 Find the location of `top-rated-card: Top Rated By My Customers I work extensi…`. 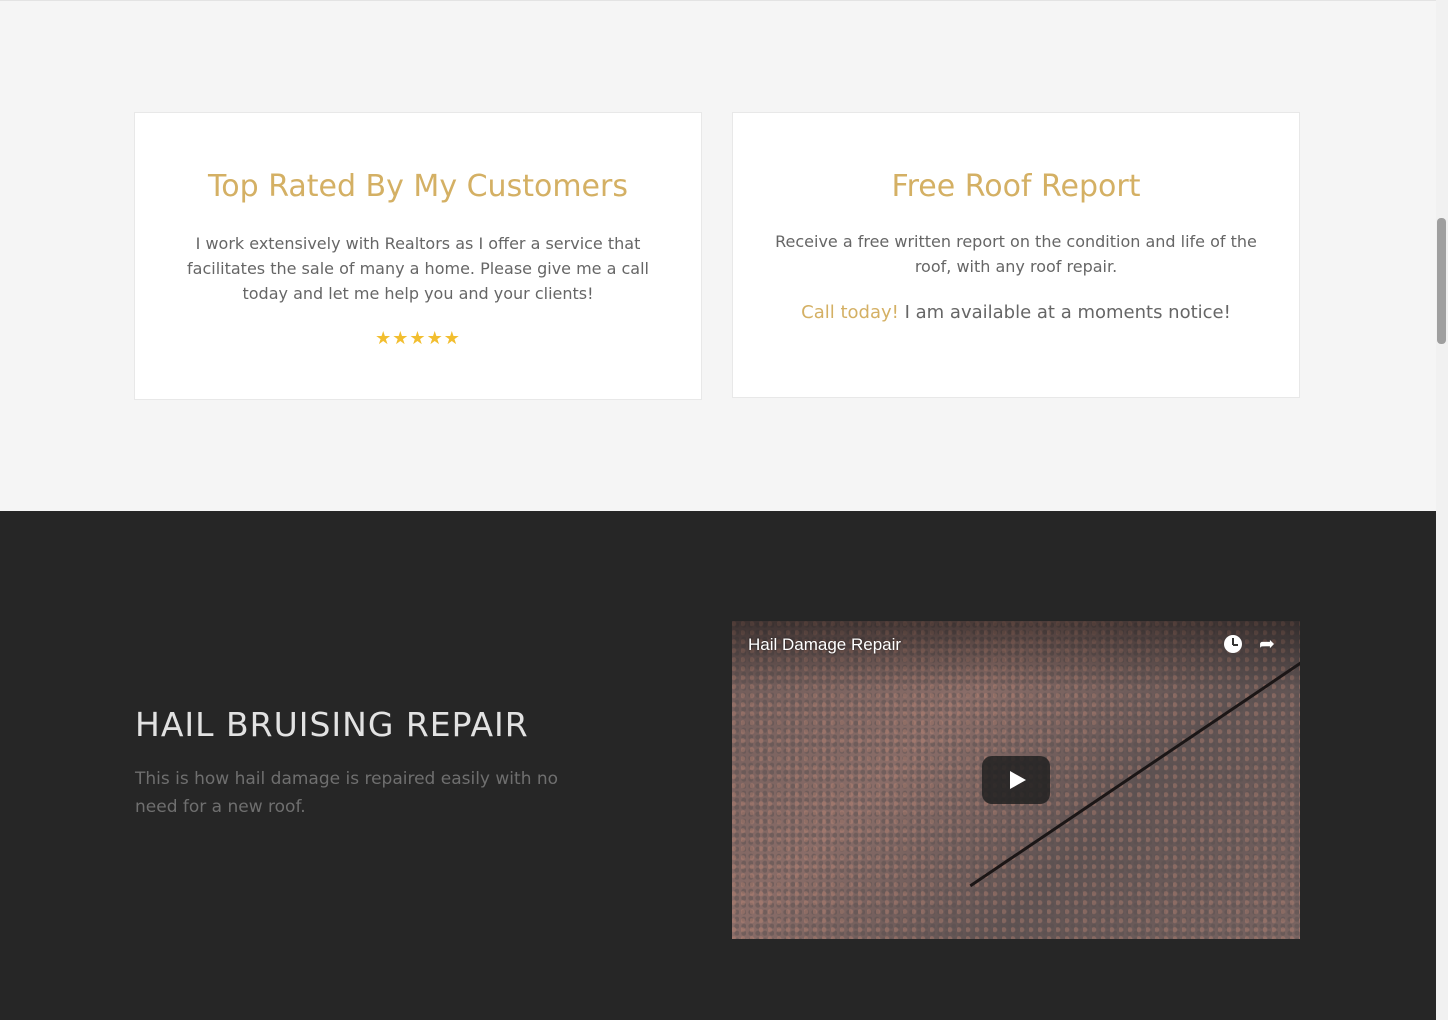

top-rated-card: Top Rated By My Customers I work extensi… is located at coordinates (418, 256).